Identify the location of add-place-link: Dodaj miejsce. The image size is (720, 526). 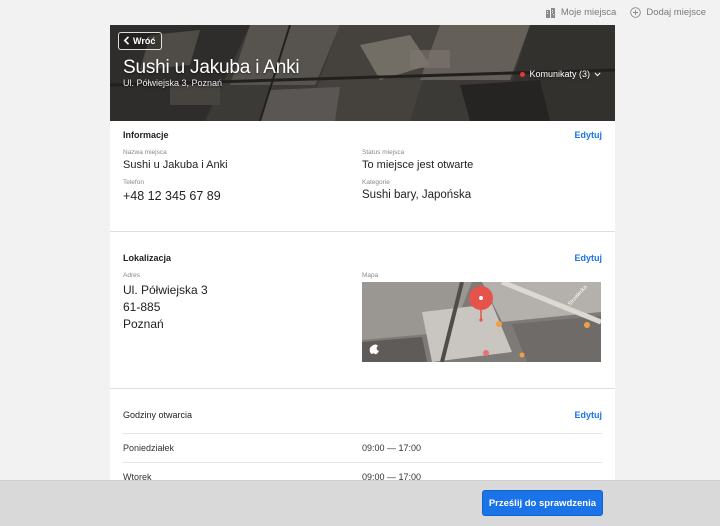
(668, 12).